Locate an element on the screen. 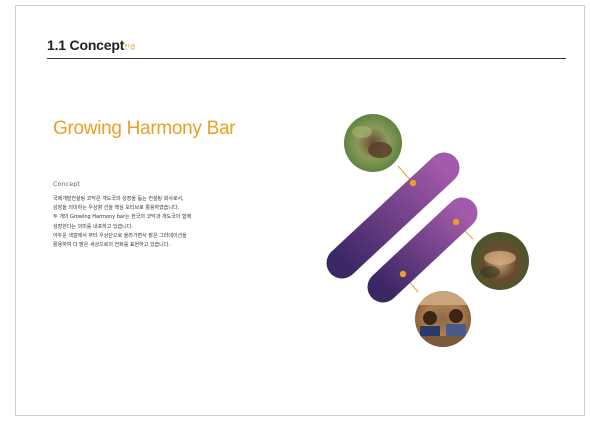  description-line: 활용하여 더 밝은 세상으로의 전화를 표현하고 있습니다. is located at coordinates (111, 245).